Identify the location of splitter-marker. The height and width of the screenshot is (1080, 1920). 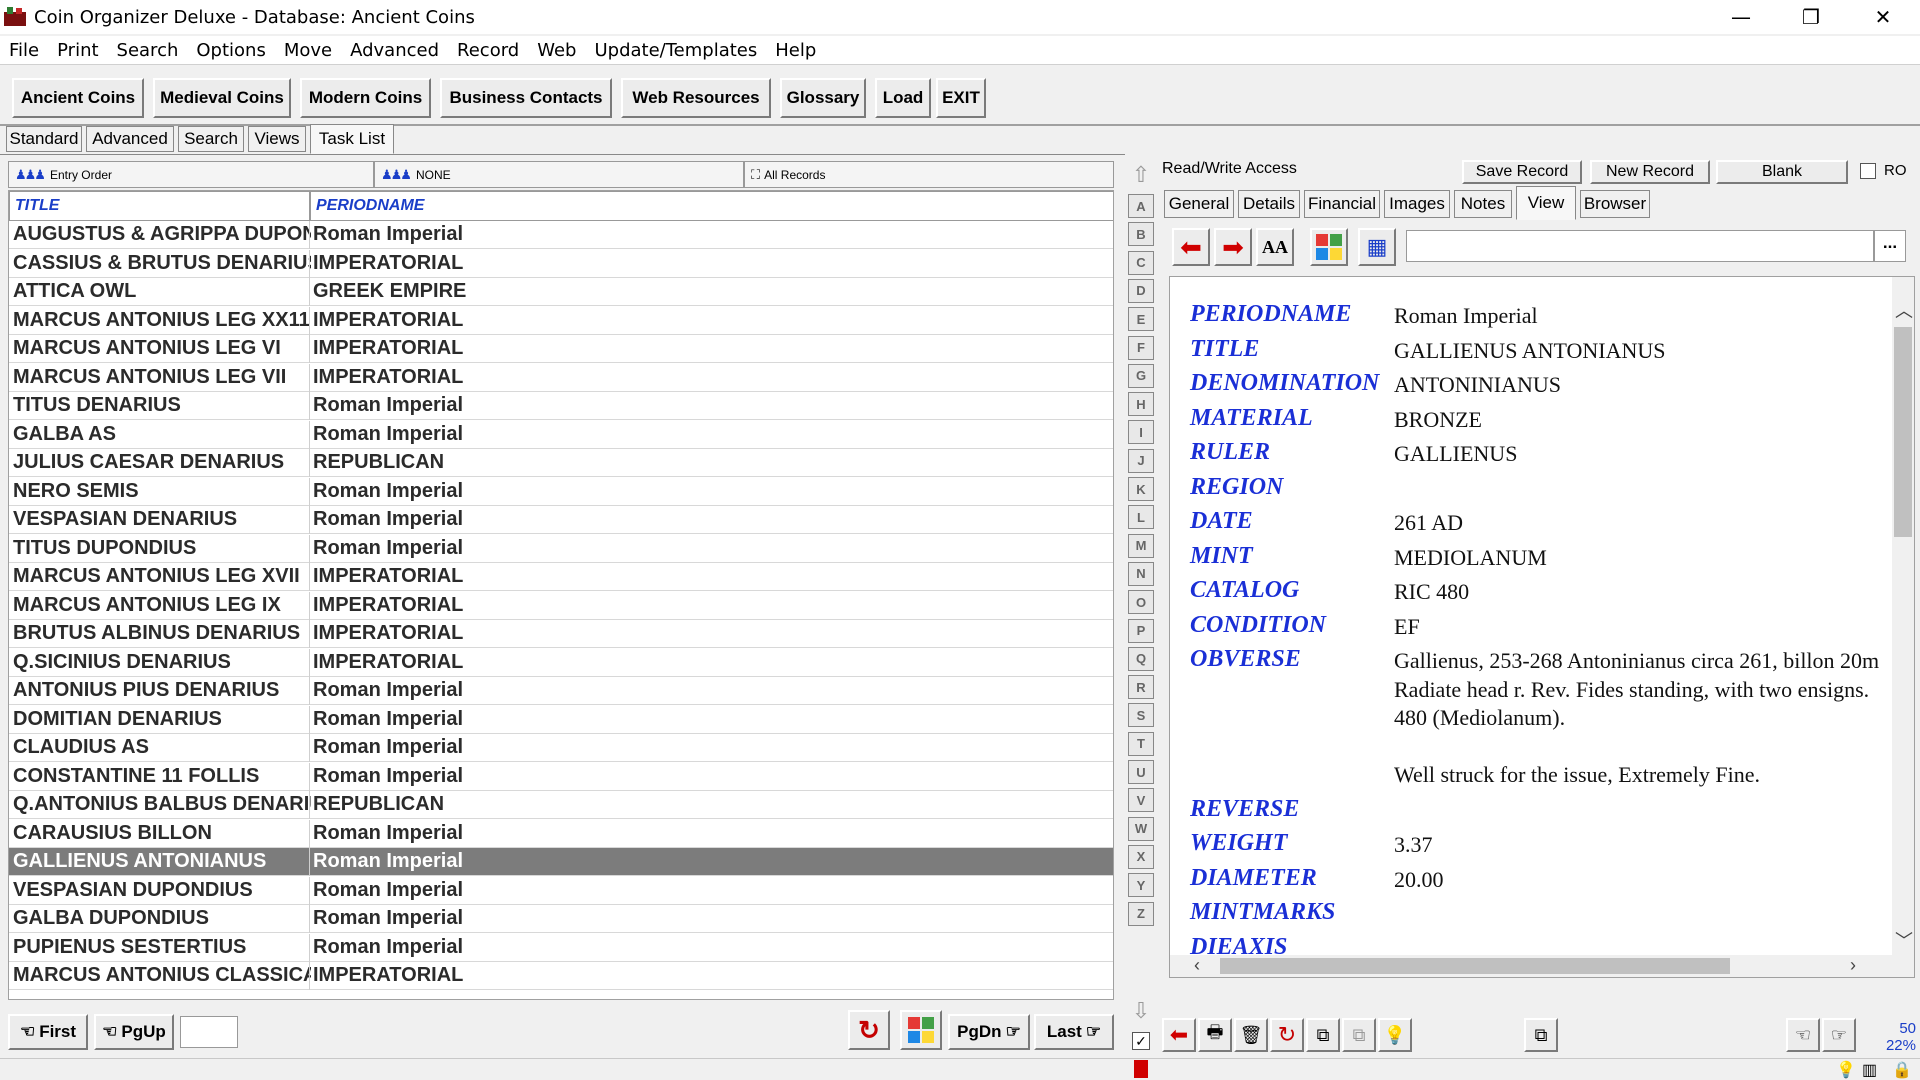
(1141, 1069).